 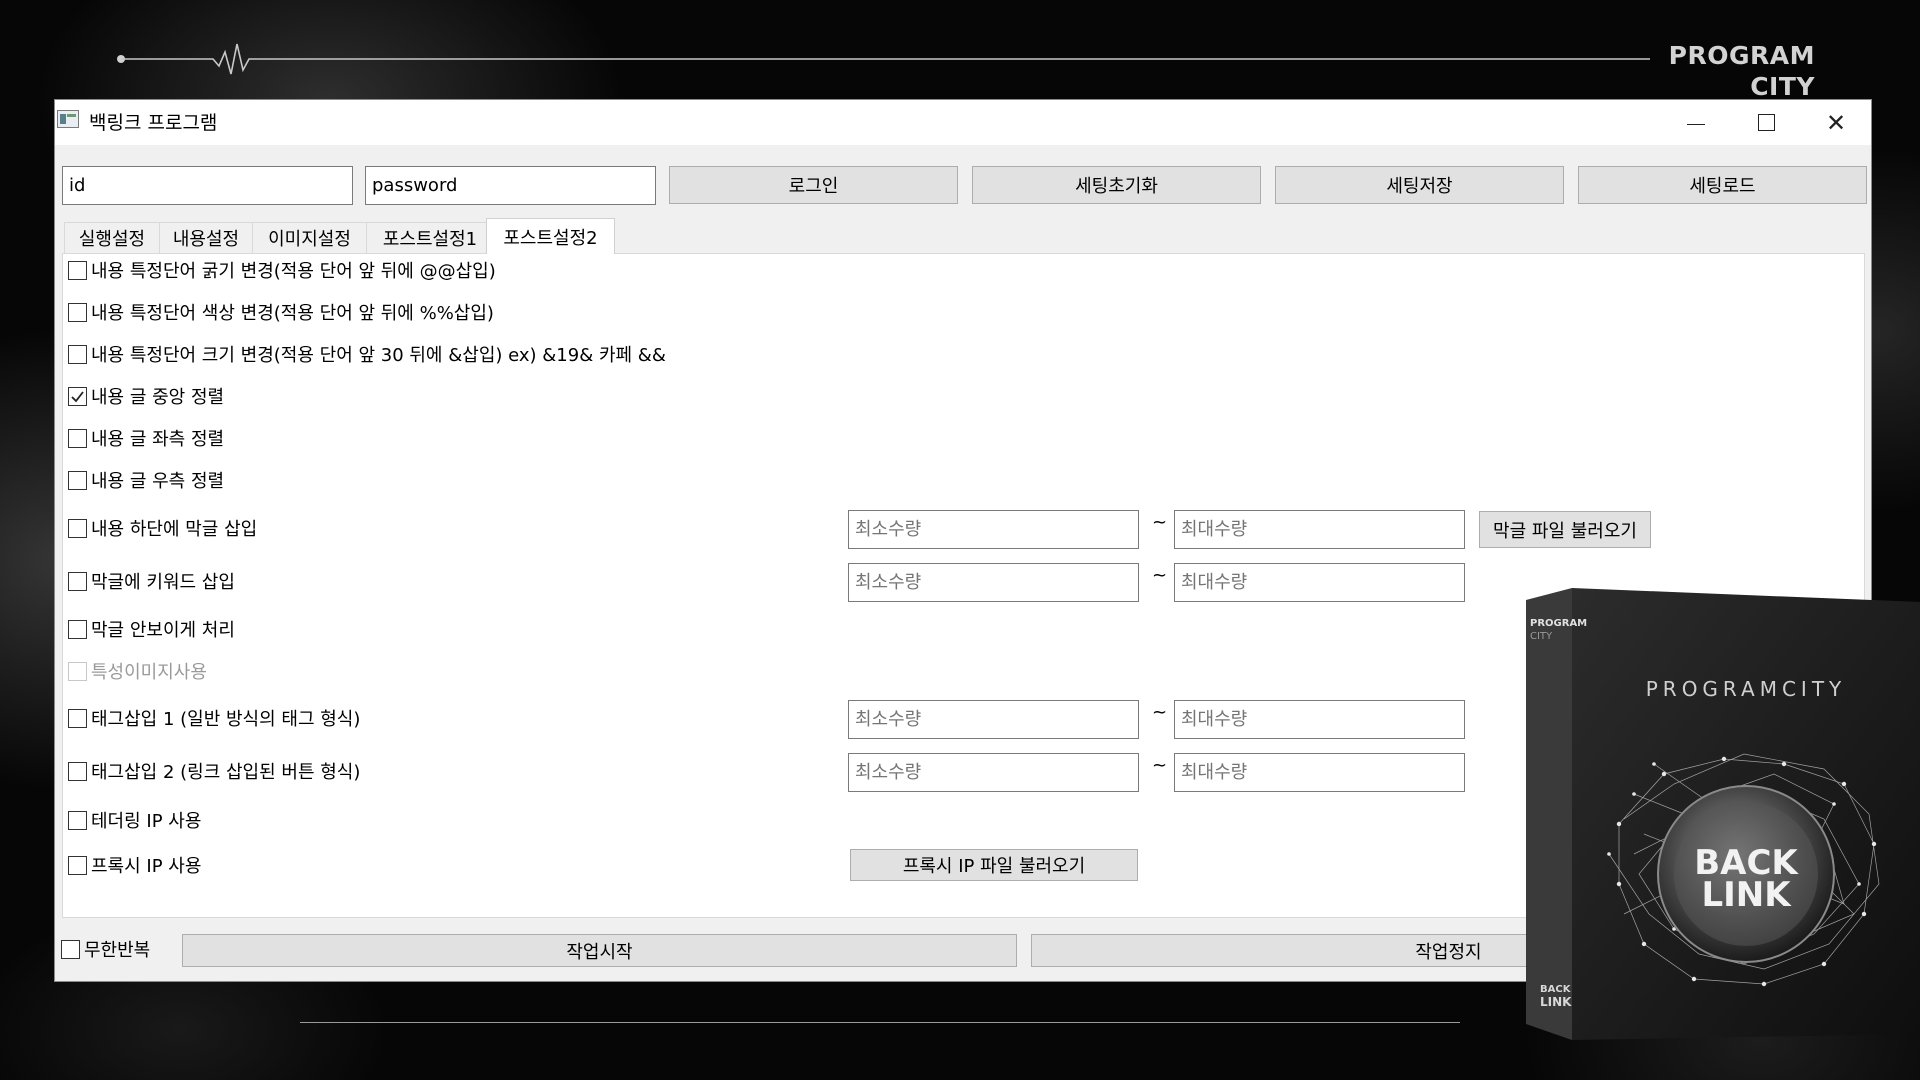 What do you see at coordinates (880, 1022) in the screenshot?
I see `bottom-line-decoration` at bounding box center [880, 1022].